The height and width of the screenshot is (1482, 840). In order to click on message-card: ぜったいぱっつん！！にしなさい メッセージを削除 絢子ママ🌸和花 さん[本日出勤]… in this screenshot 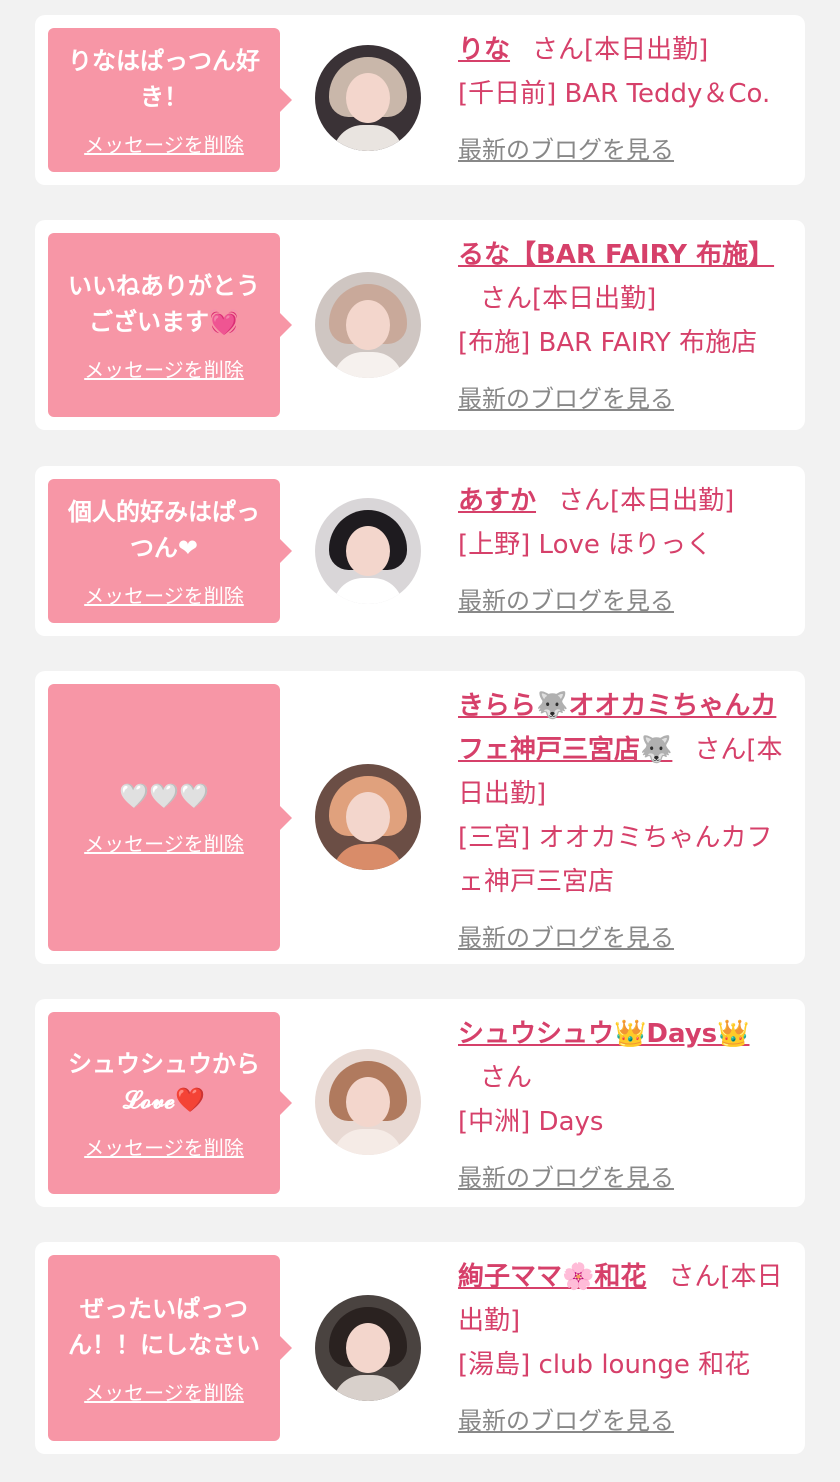, I will do `click(420, 1348)`.